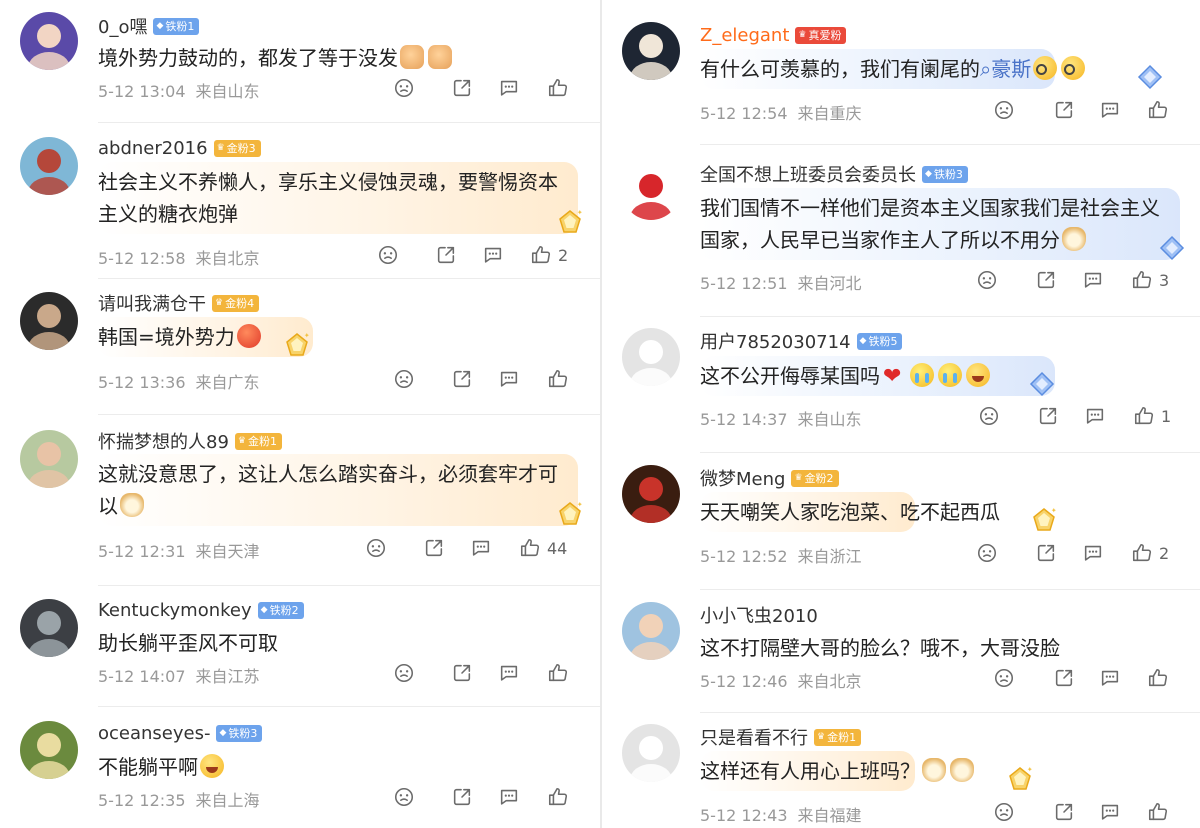 The height and width of the screenshot is (828, 1200). I want to click on username: 微梦Meng, so click(742, 478).